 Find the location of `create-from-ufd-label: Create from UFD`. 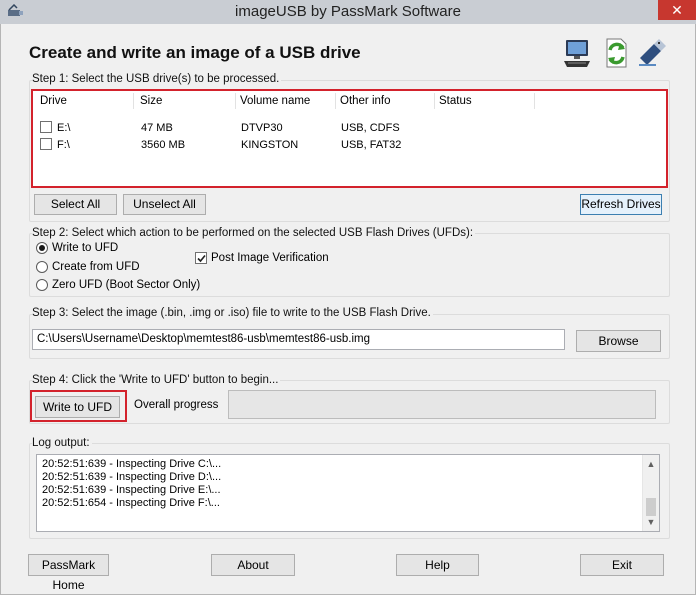

create-from-ufd-label: Create from UFD is located at coordinates (96, 267).